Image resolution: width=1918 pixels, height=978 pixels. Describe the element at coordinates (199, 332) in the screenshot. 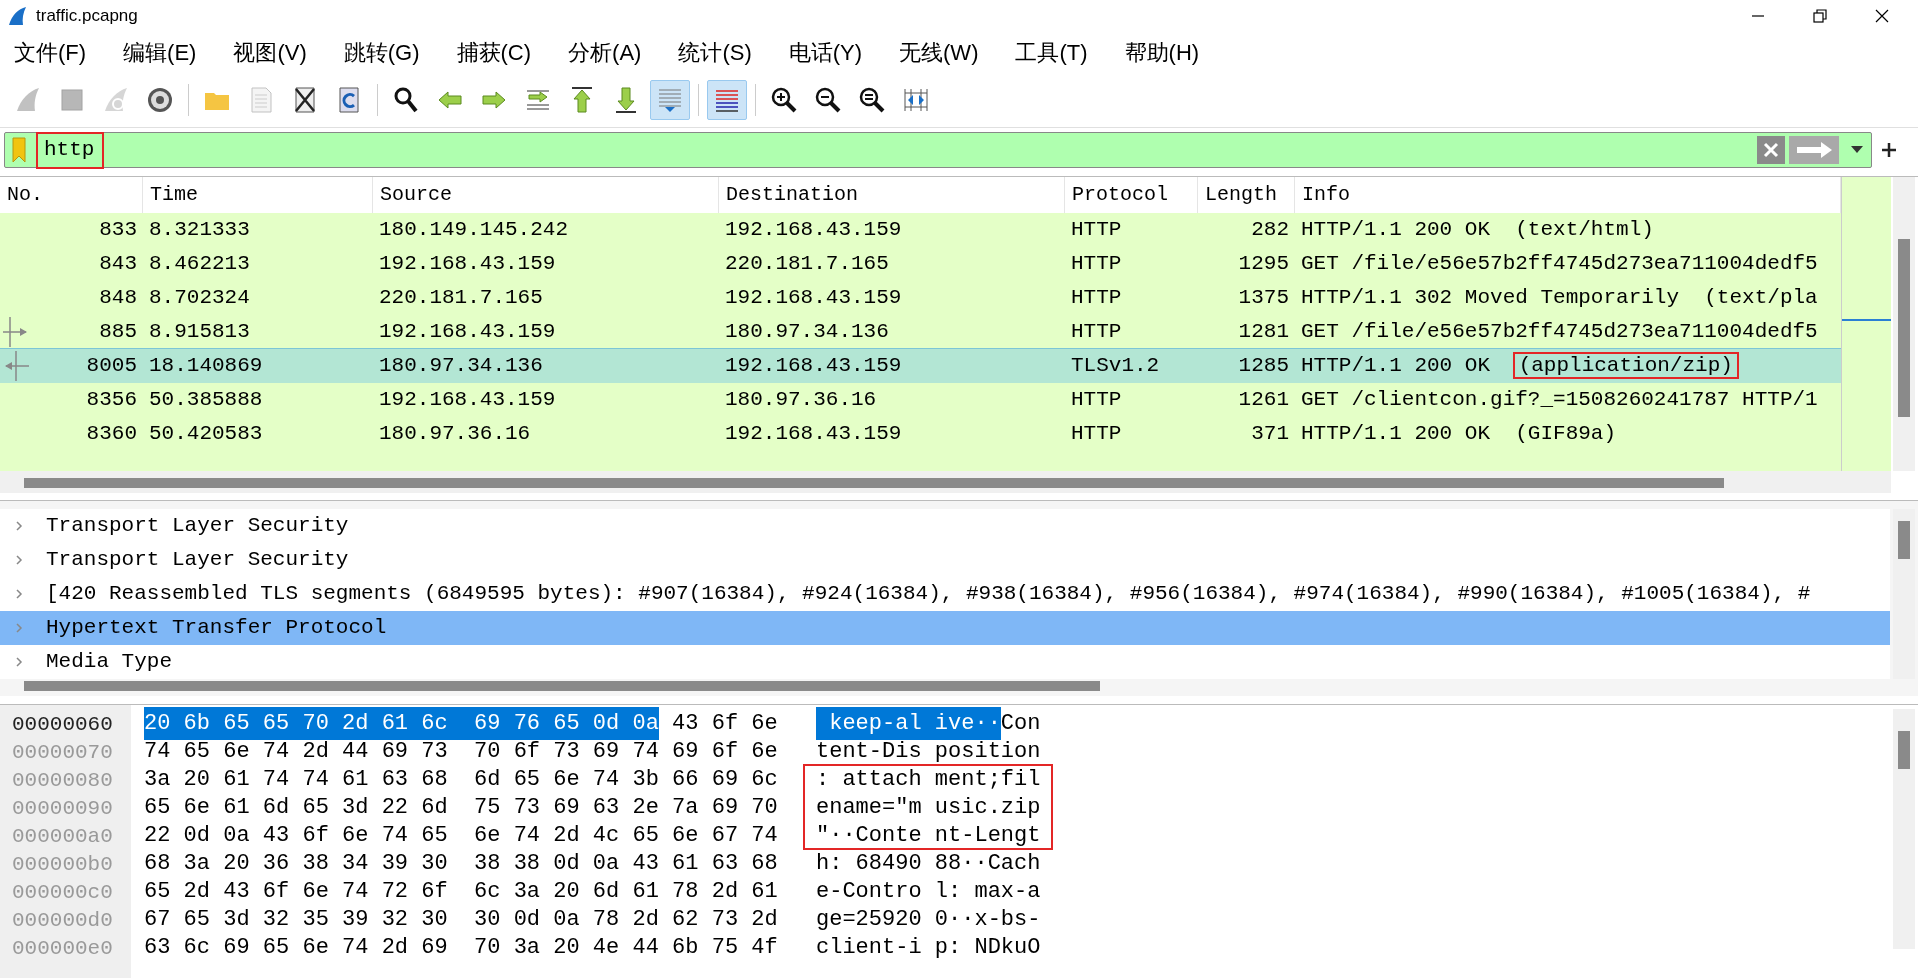

I see `table-cell: 8.915813` at that location.